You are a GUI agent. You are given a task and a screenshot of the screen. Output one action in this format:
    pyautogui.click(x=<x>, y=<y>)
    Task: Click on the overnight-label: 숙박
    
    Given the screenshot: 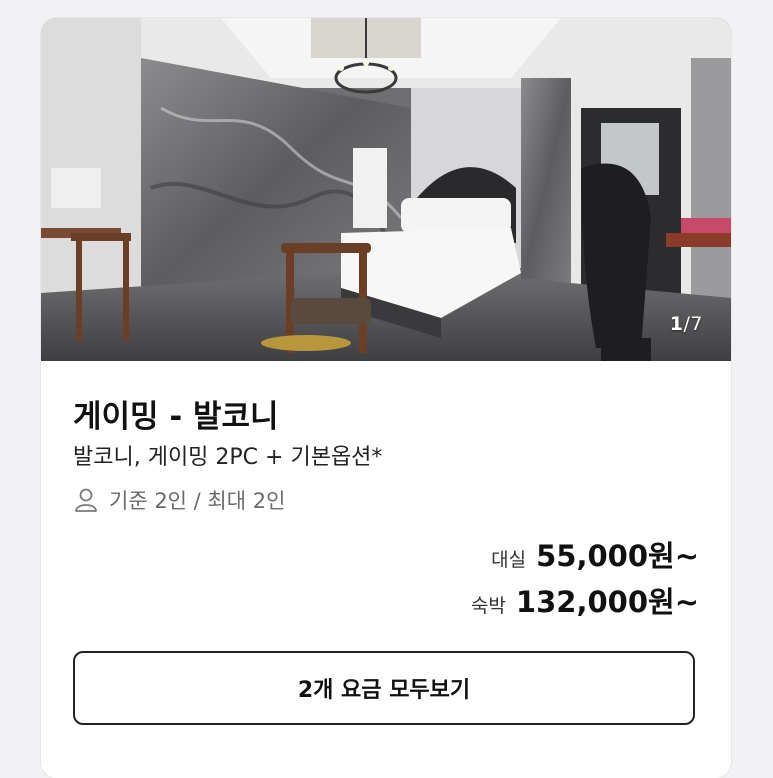 What is the action you would take?
    pyautogui.click(x=488, y=606)
    